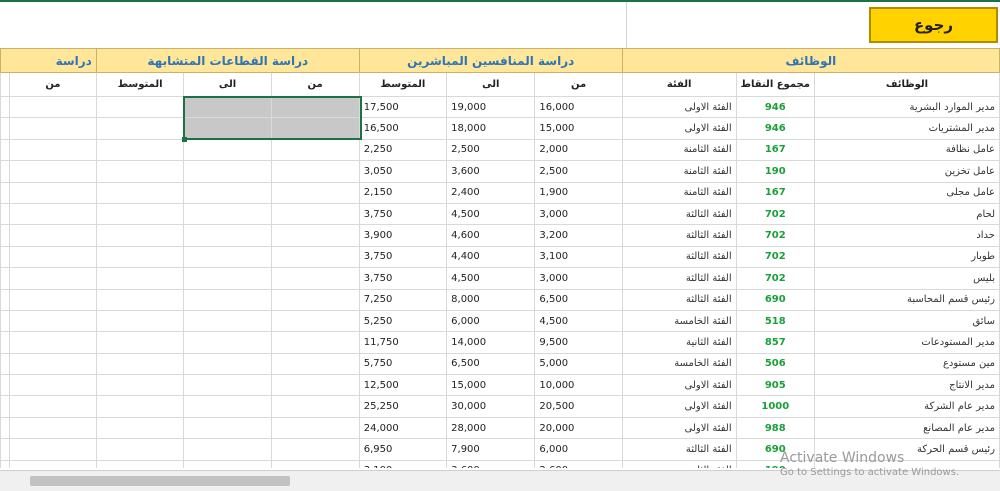 The image size is (1000, 491). What do you see at coordinates (403, 235) in the screenshot?
I see `competitor-average-cell: 3,900` at bounding box center [403, 235].